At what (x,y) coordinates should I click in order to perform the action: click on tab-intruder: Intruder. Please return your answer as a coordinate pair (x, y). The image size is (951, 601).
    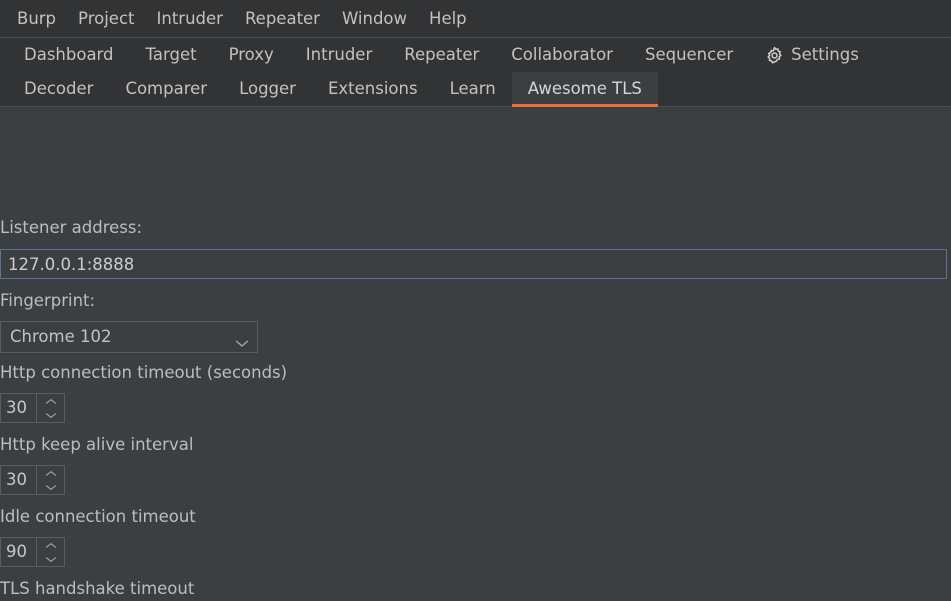
    Looking at the image, I should click on (339, 55).